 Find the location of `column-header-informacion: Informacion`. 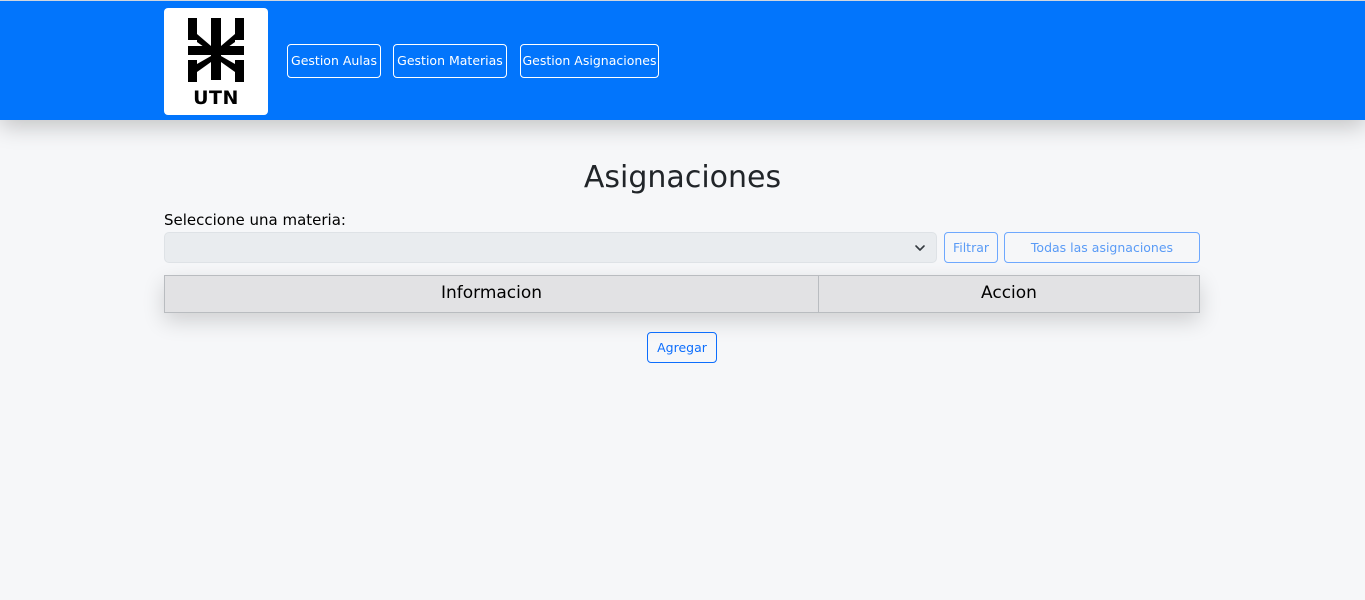

column-header-informacion: Informacion is located at coordinates (492, 294).